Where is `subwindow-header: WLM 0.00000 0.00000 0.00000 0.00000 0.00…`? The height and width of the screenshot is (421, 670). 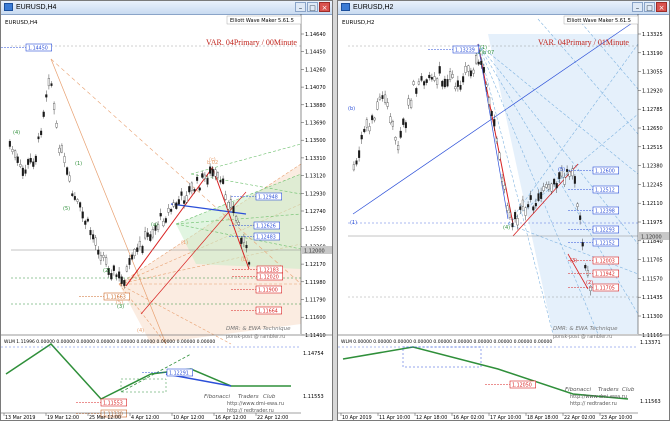 subwindow-header: WLM 0.00000 0.00000 0.00000 0.00000 0.00… is located at coordinates (446, 342).